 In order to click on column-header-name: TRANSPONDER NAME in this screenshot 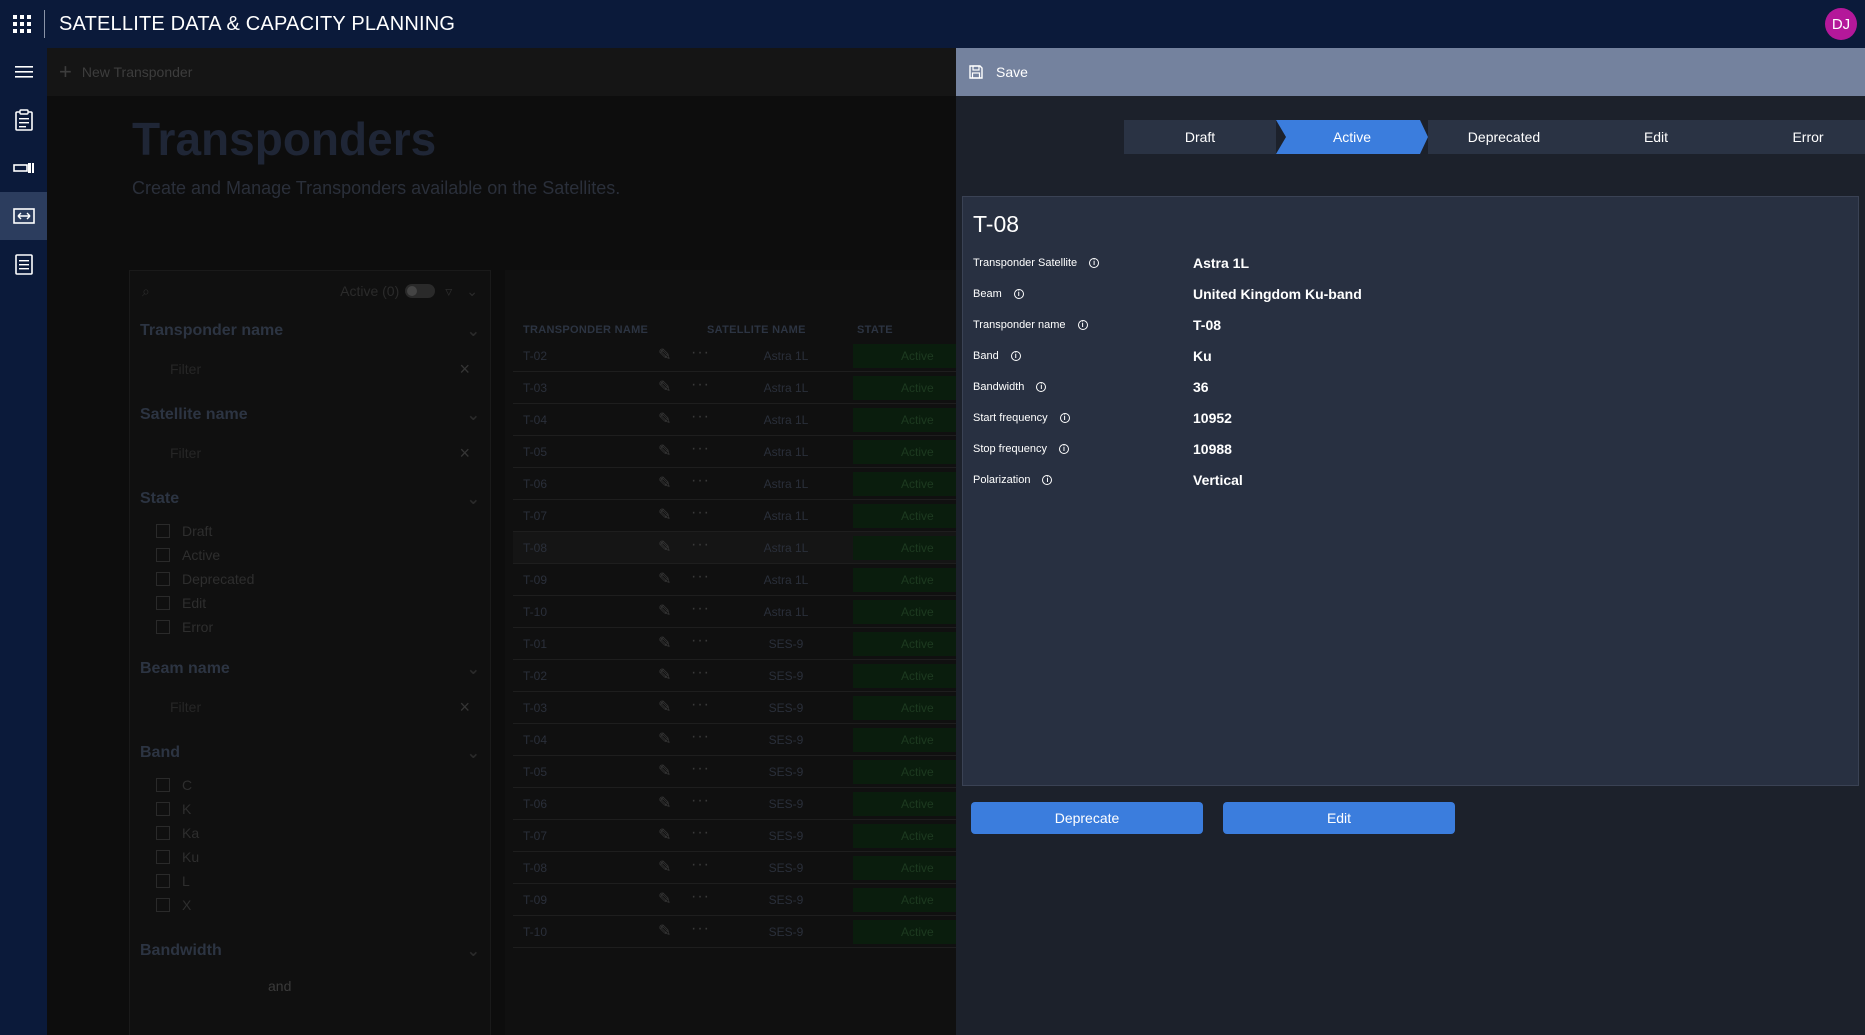, I will do `click(585, 330)`.